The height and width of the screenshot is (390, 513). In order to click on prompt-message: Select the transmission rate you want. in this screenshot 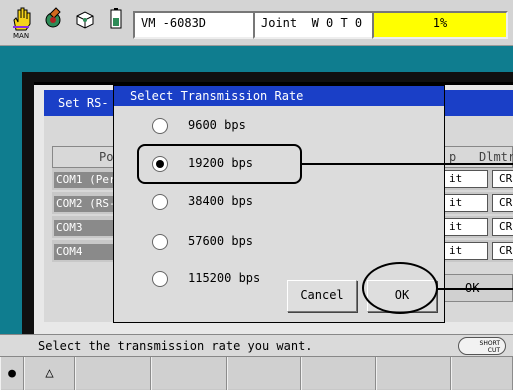, I will do `click(175, 346)`.